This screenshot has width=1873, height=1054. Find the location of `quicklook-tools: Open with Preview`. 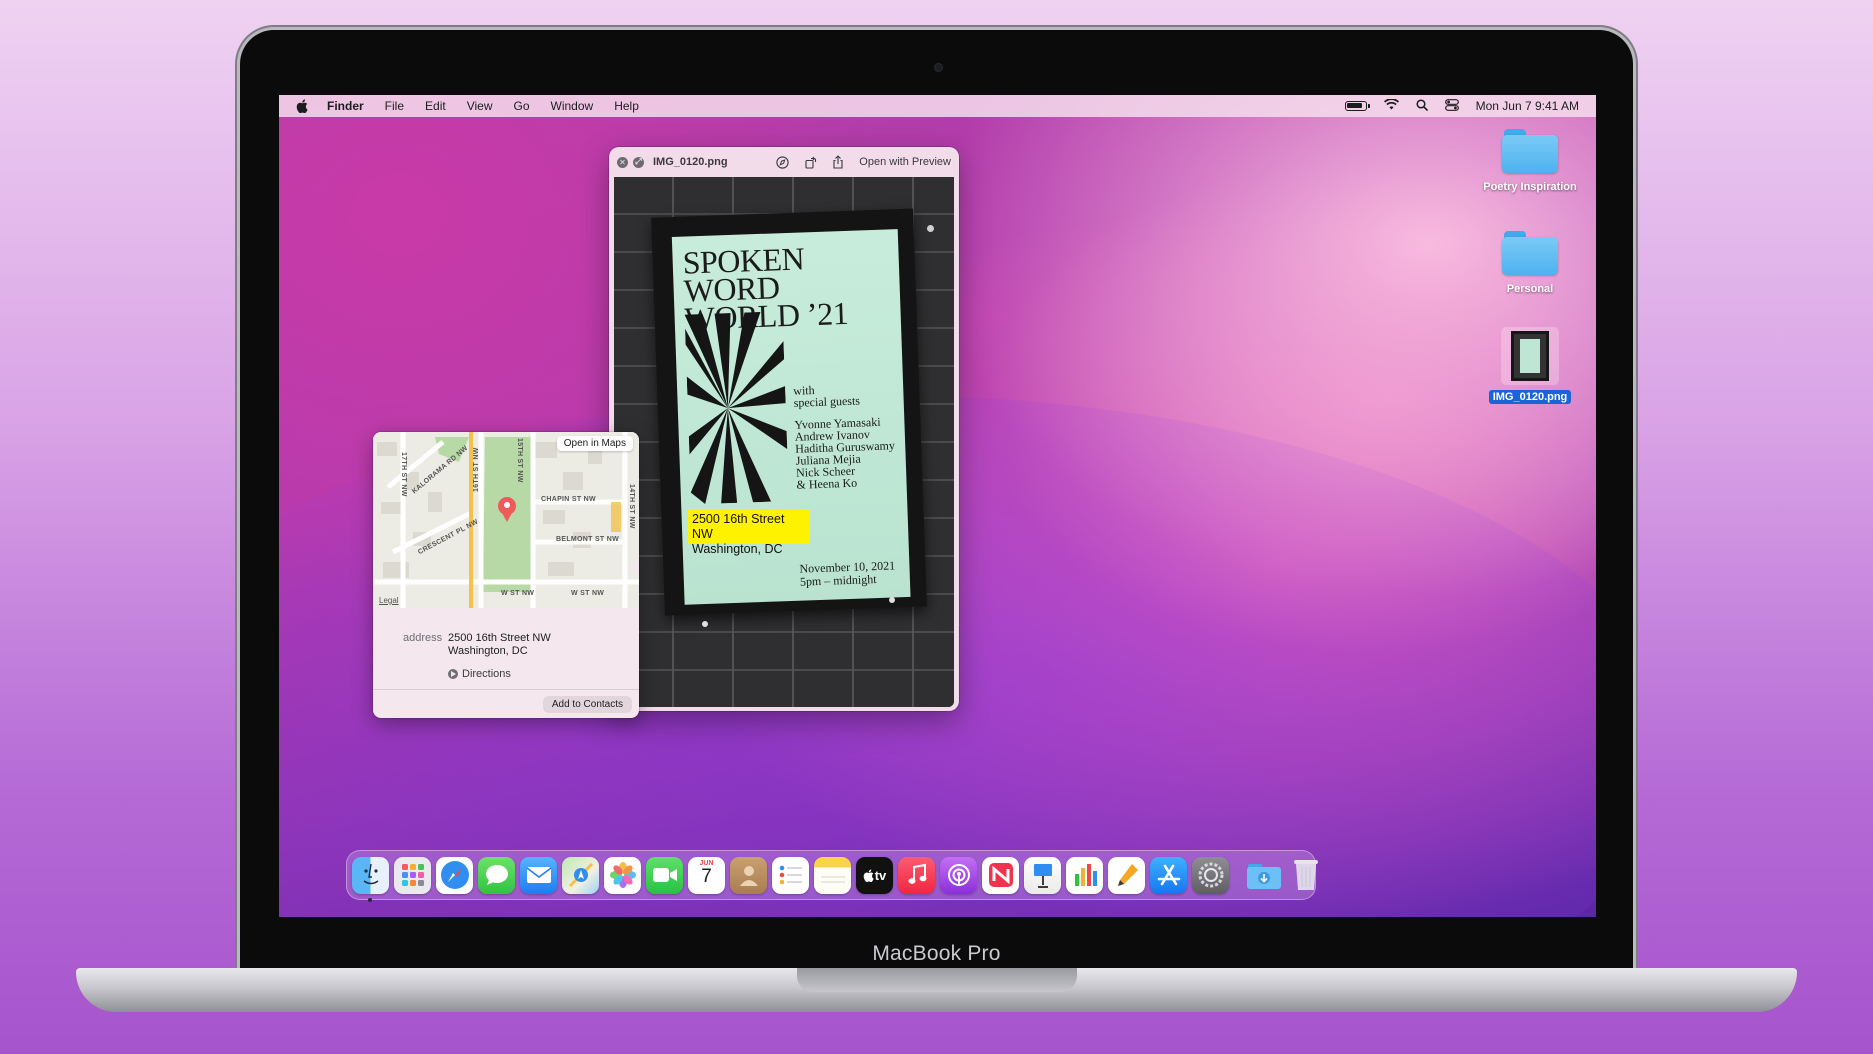

quicklook-tools: Open with Preview is located at coordinates (863, 162).